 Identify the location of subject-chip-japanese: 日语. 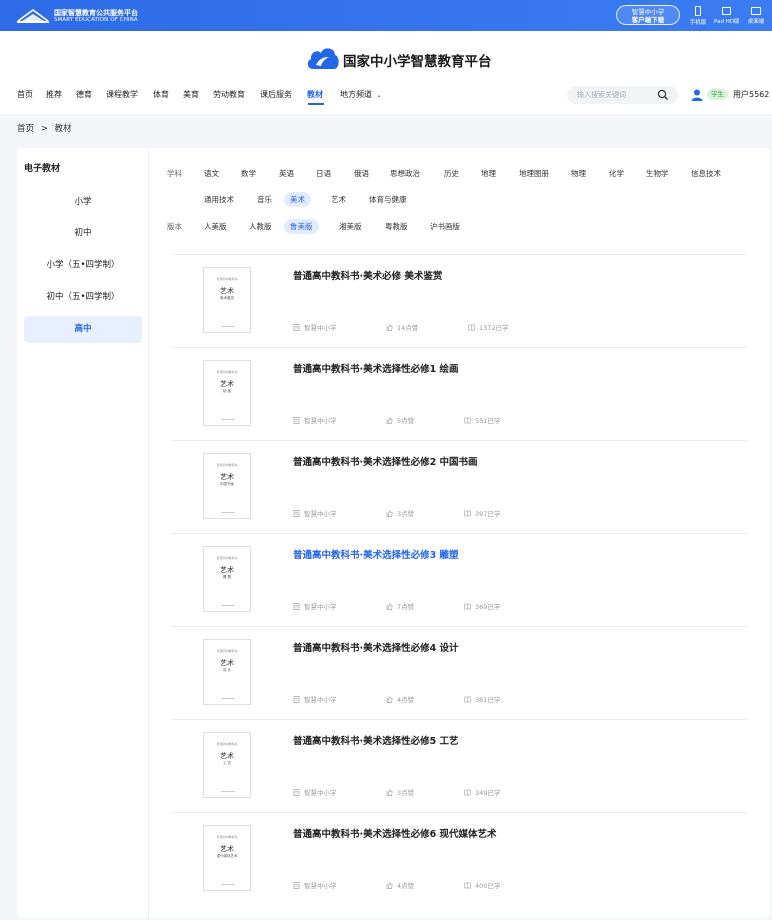
(323, 173).